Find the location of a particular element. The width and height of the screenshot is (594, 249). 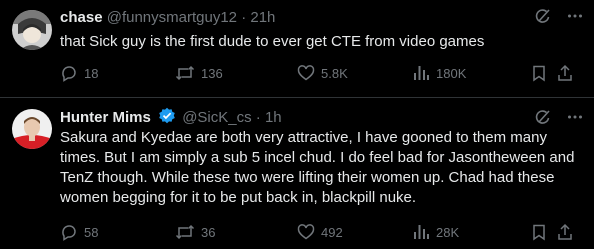

like-button: 5.8K is located at coordinates (322, 73).